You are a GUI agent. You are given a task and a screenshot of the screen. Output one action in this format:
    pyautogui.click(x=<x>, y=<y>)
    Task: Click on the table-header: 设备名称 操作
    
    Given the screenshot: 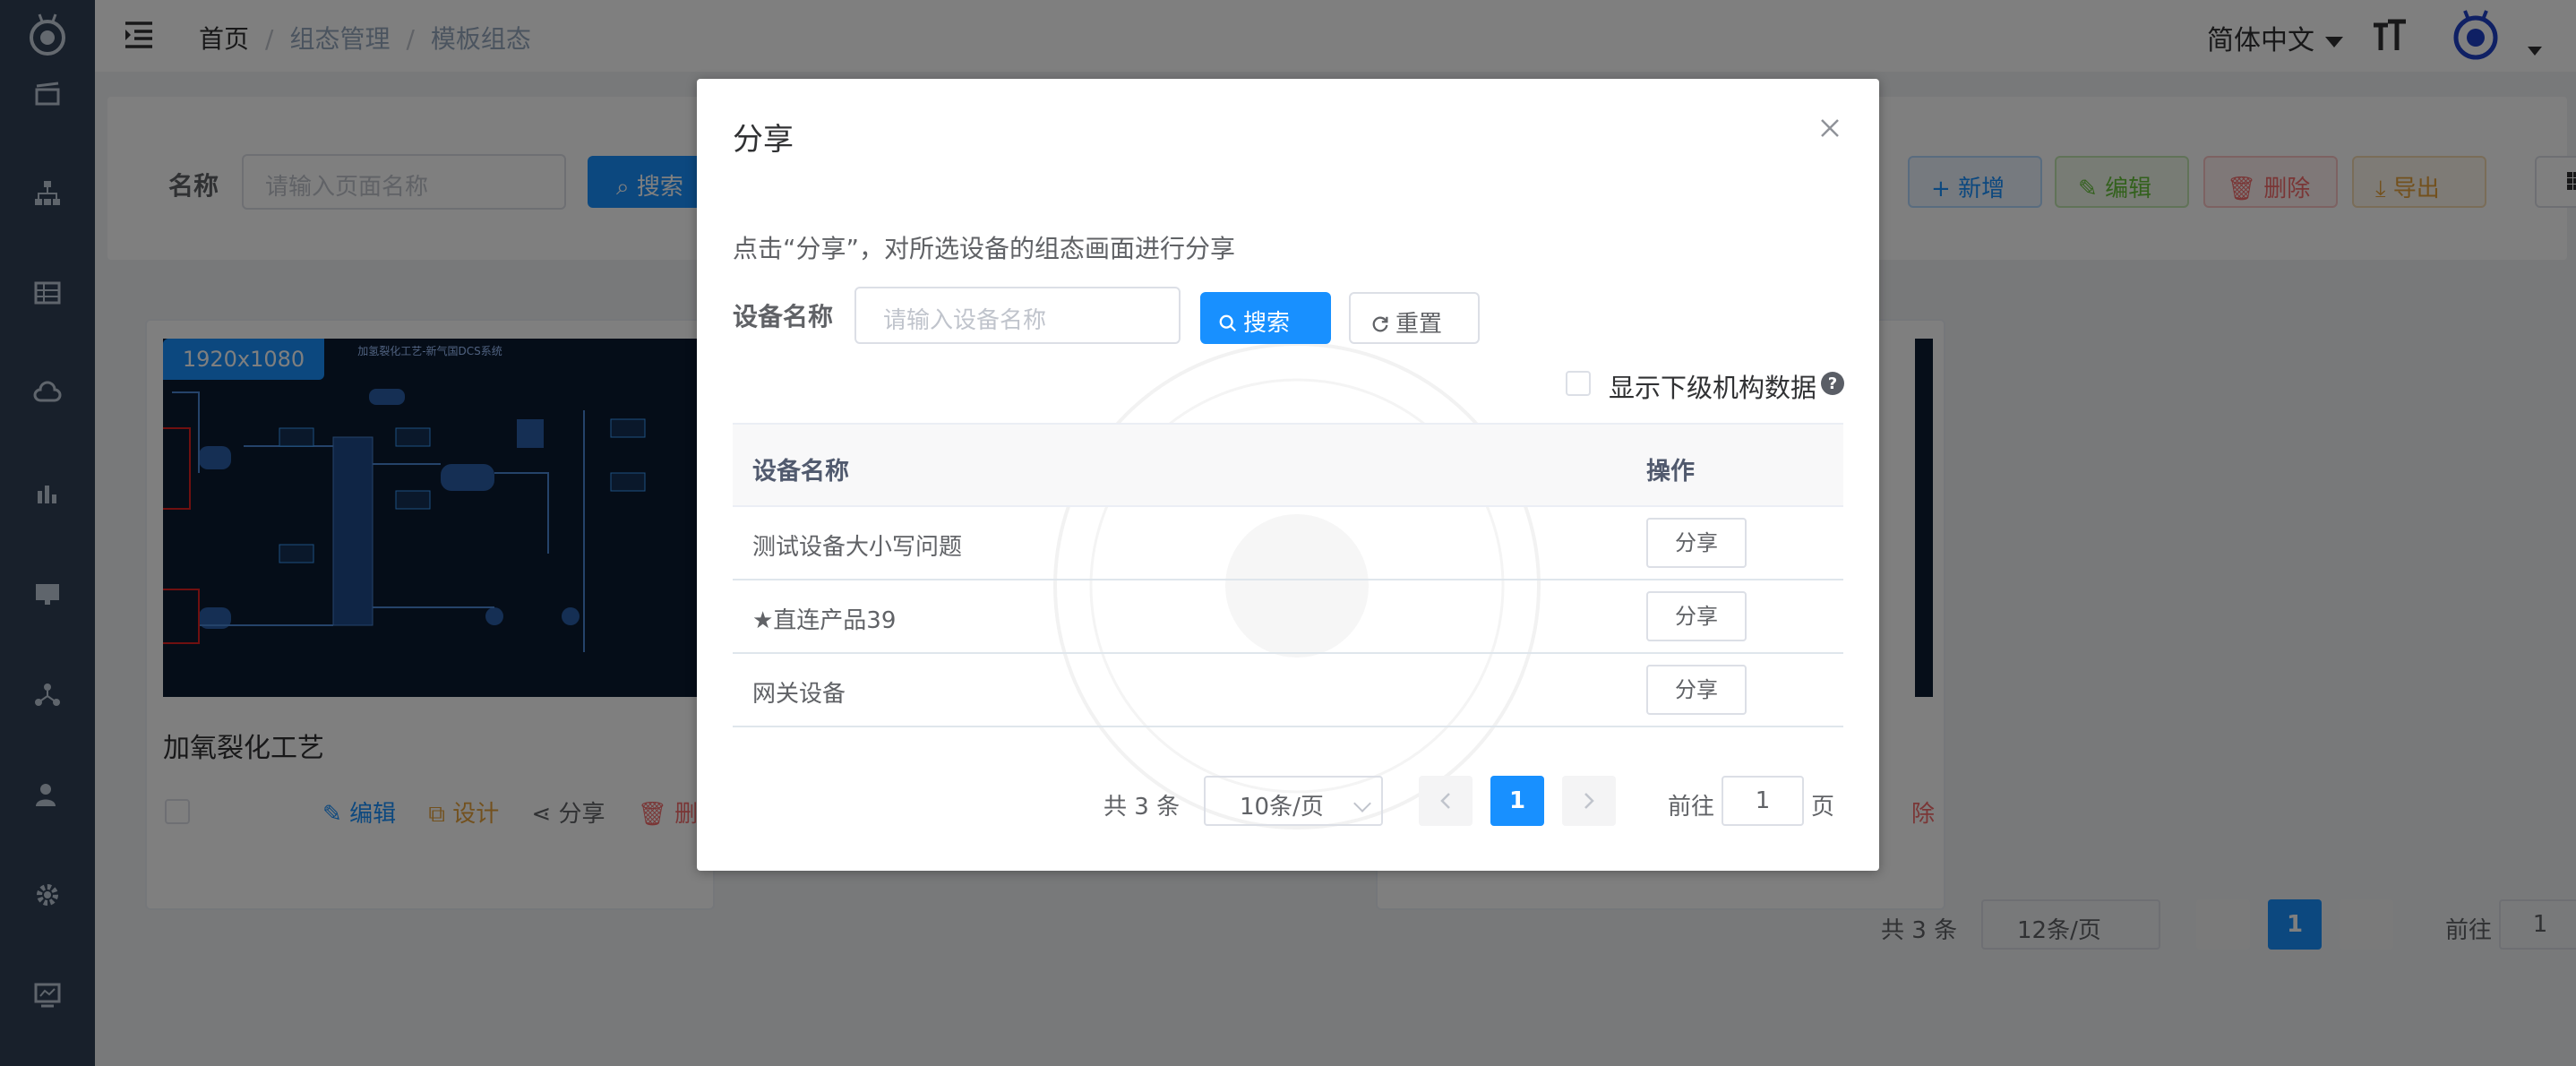 What is the action you would take?
    pyautogui.click(x=1288, y=465)
    